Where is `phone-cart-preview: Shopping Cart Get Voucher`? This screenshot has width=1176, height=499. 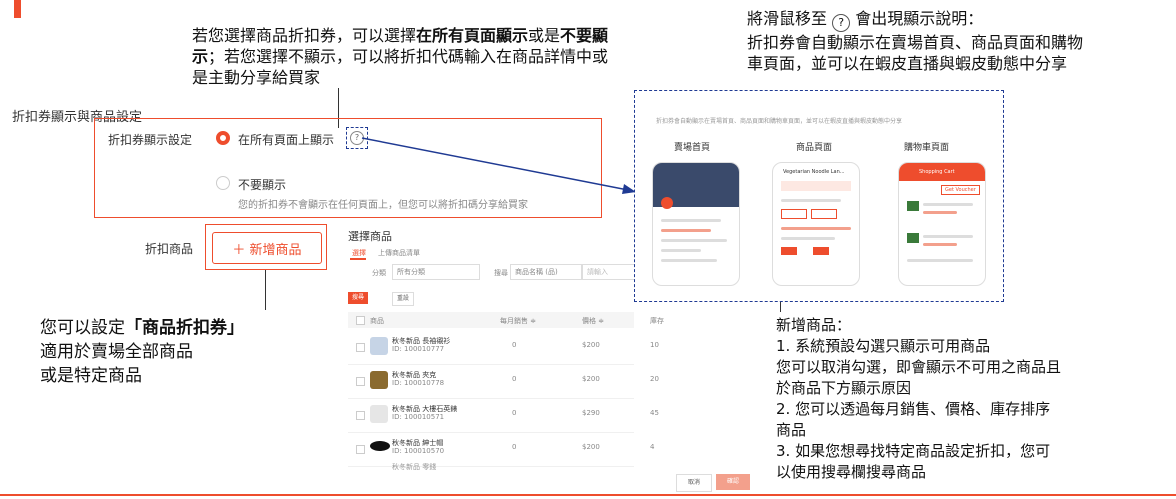
phone-cart-preview: Shopping Cart Get Voucher is located at coordinates (942, 224).